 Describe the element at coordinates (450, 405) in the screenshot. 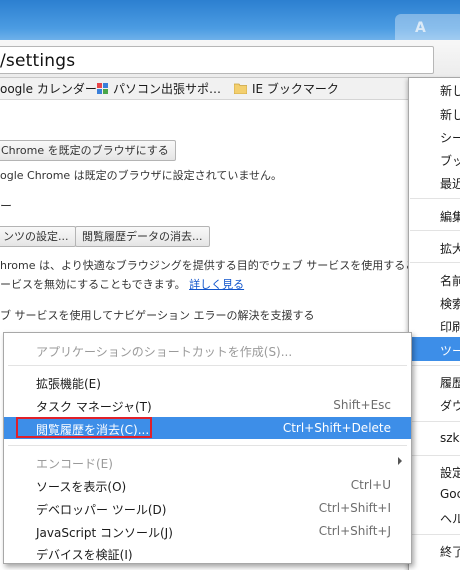

I see `main-menu-downloads: ダウ` at that location.